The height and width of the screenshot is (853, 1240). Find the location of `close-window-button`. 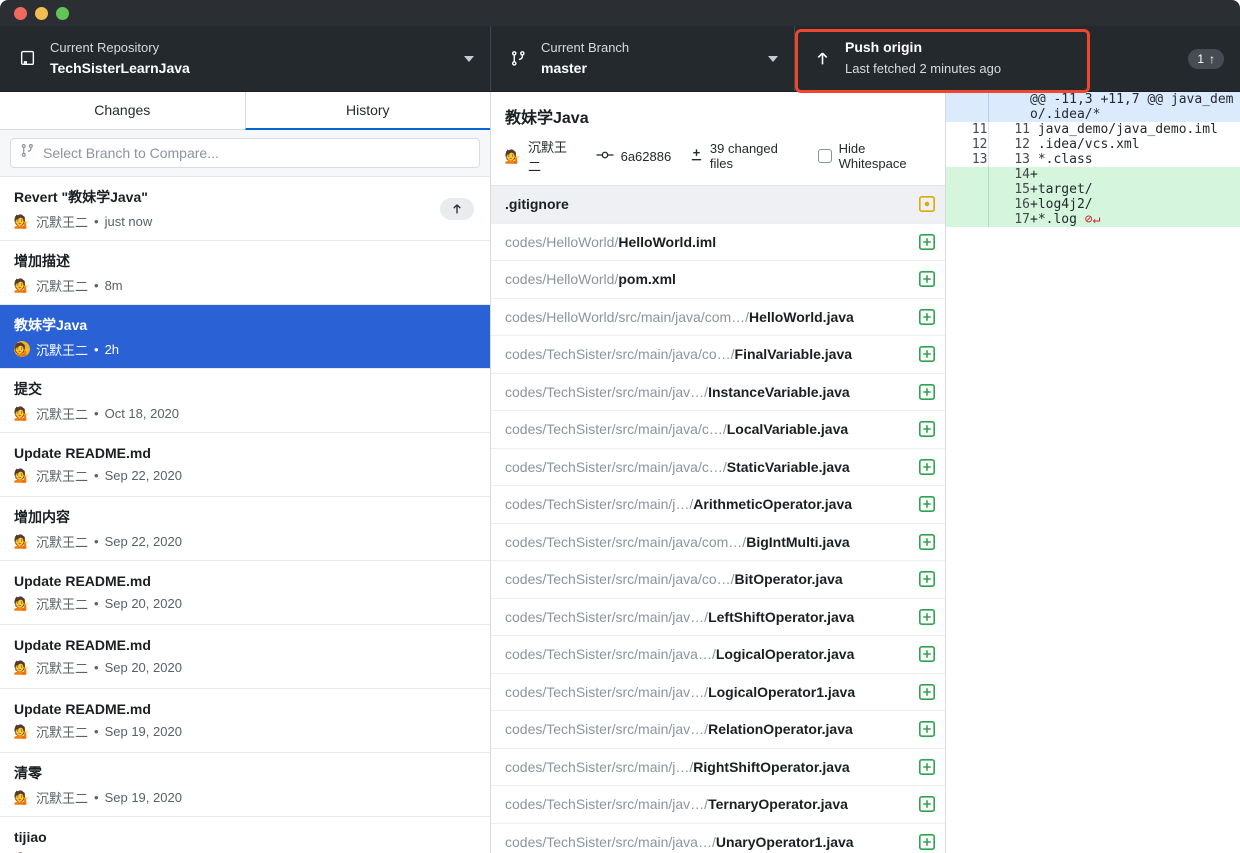

close-window-button is located at coordinates (20, 13).